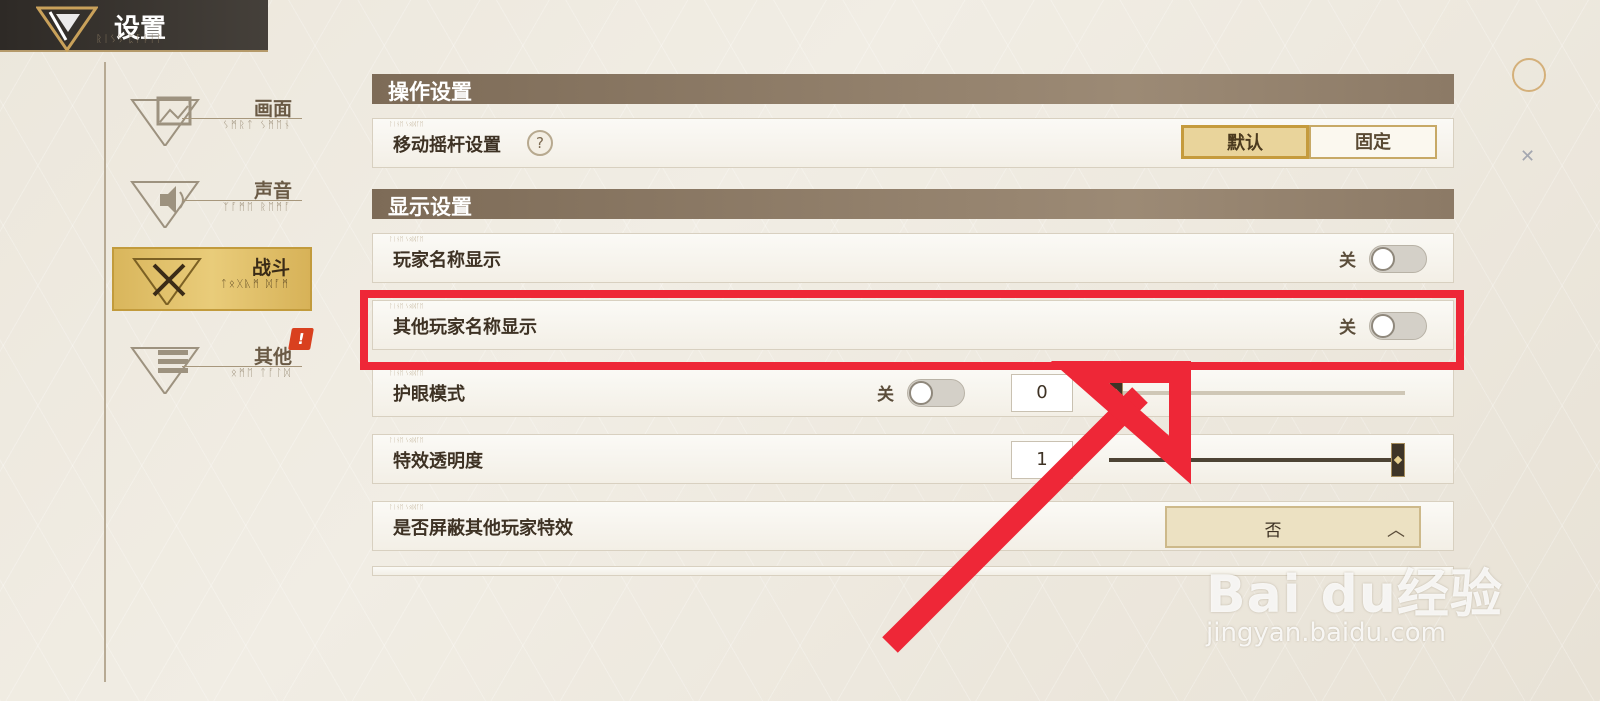 This screenshot has width=1600, height=701. What do you see at coordinates (438, 461) in the screenshot?
I see `setting-label: 特效透明度` at bounding box center [438, 461].